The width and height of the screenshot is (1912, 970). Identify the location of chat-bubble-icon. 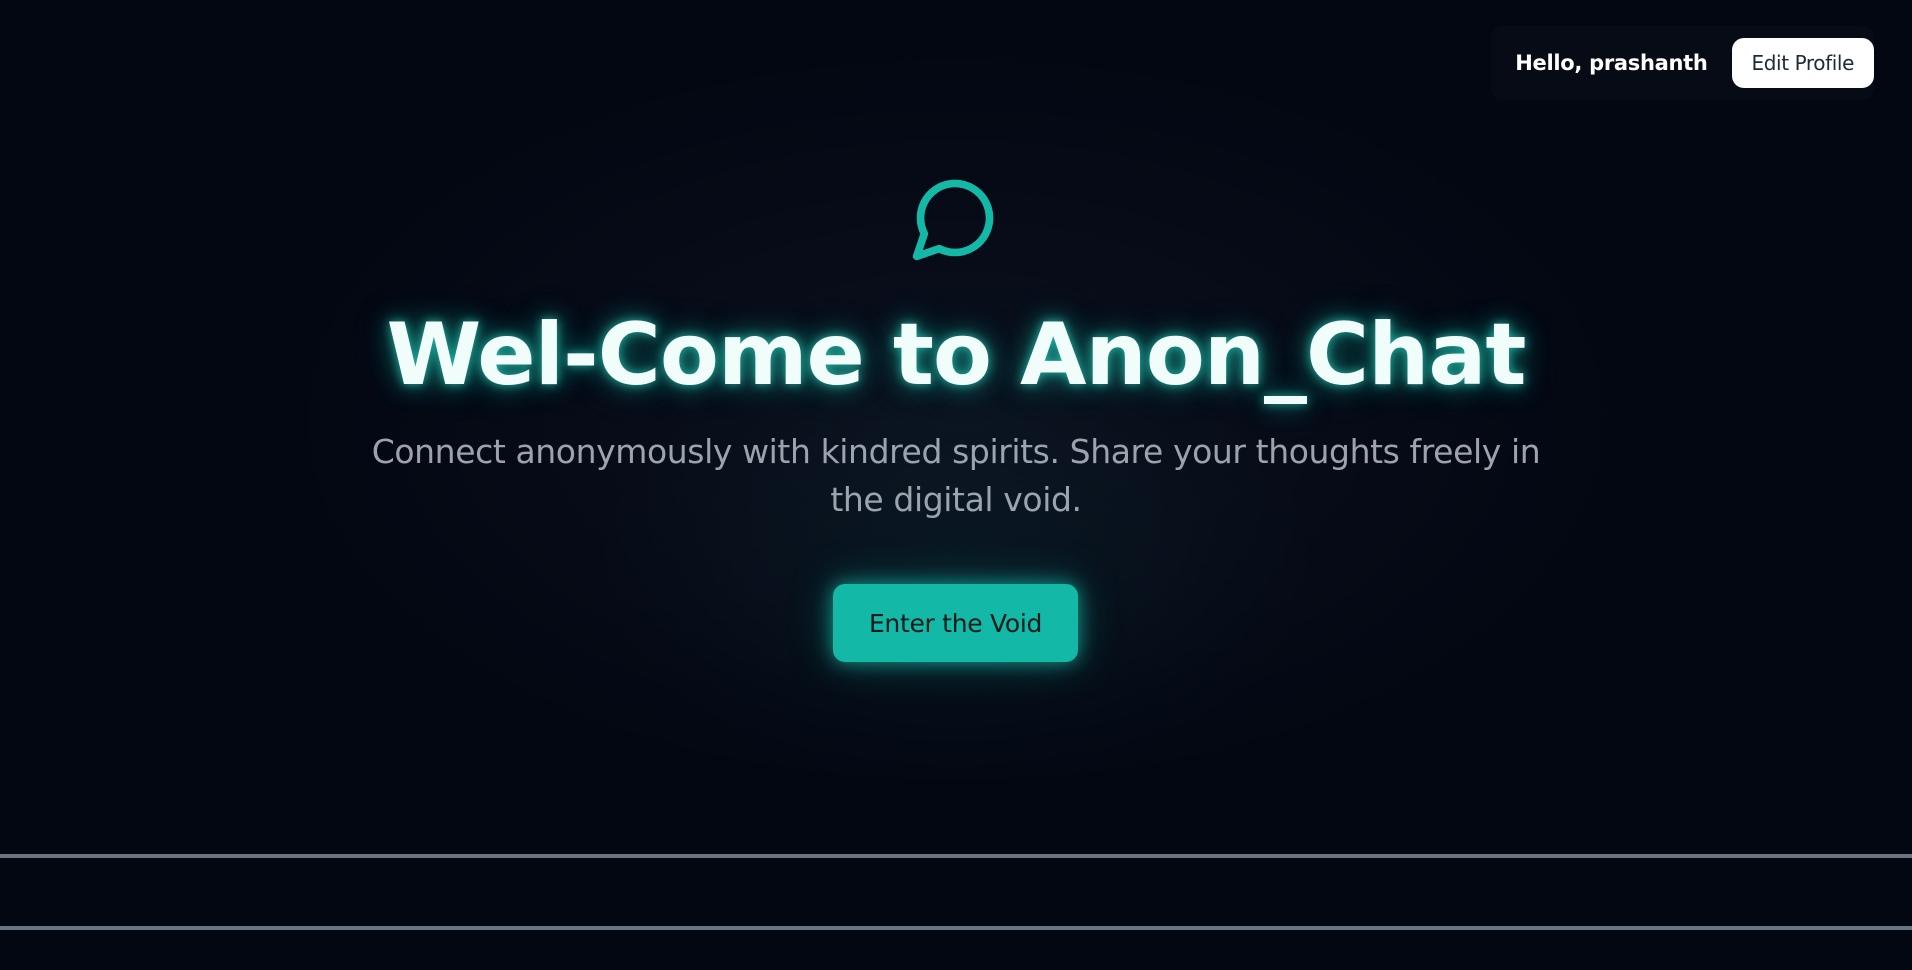
(953, 220).